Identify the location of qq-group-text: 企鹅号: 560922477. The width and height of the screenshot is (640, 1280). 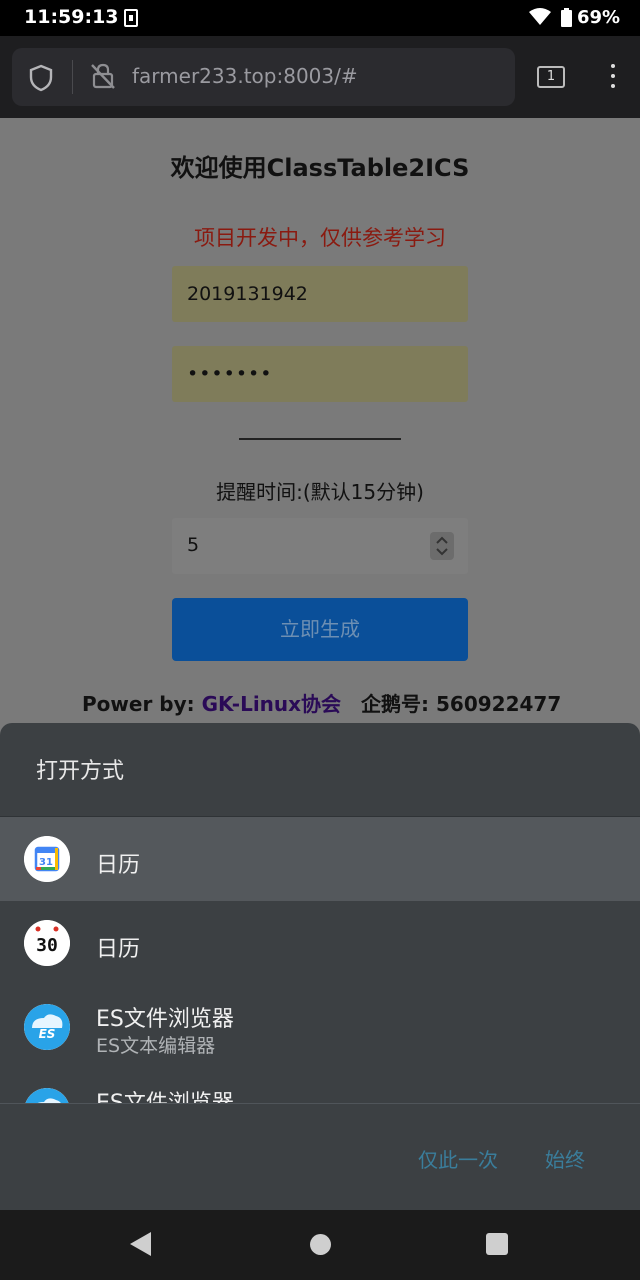
(461, 704).